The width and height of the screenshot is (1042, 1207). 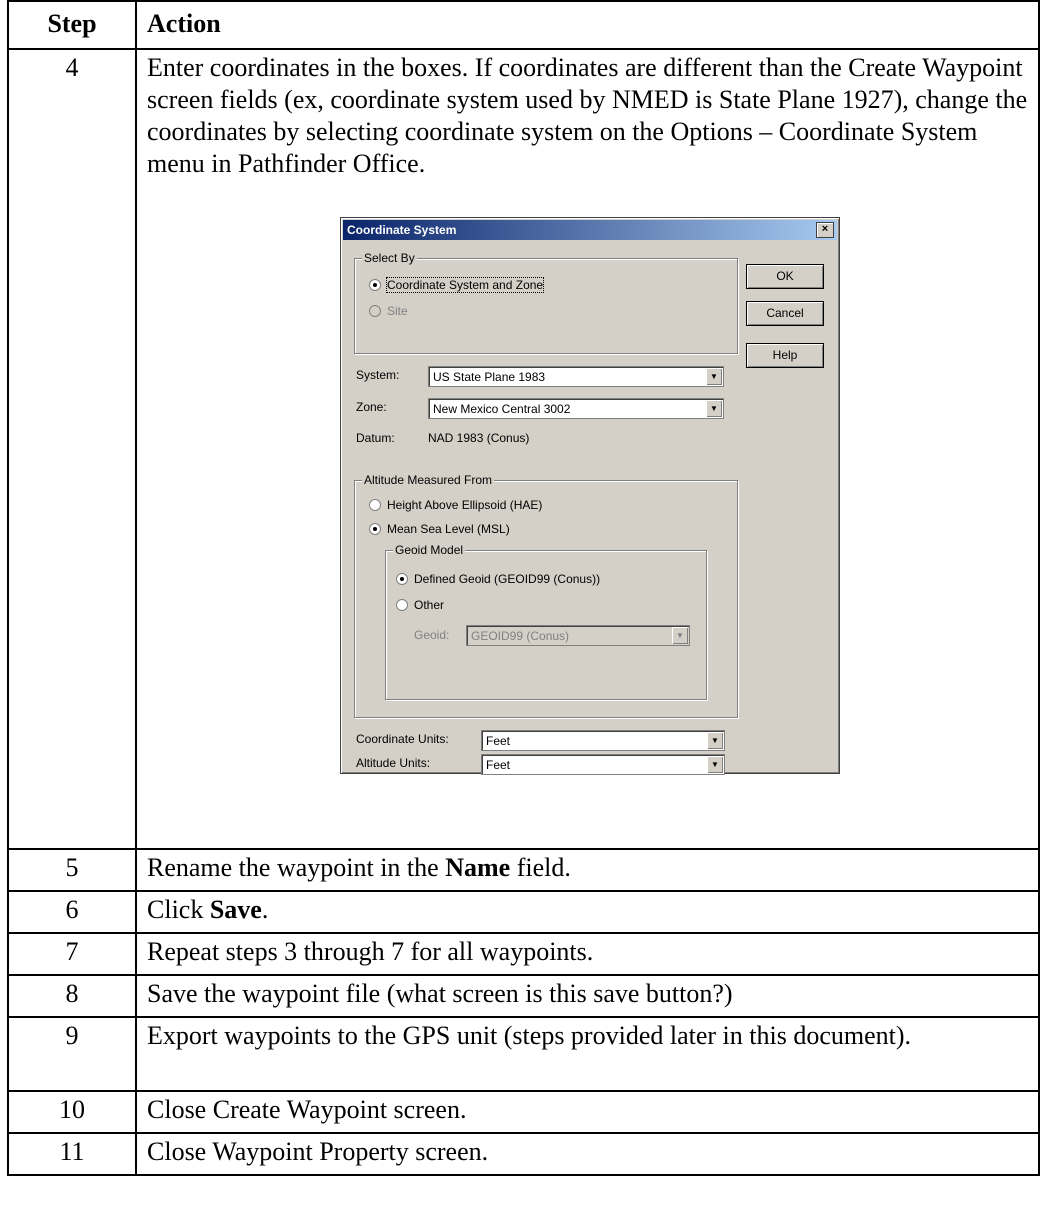 I want to click on step-number: 9, so click(x=72, y=1054).